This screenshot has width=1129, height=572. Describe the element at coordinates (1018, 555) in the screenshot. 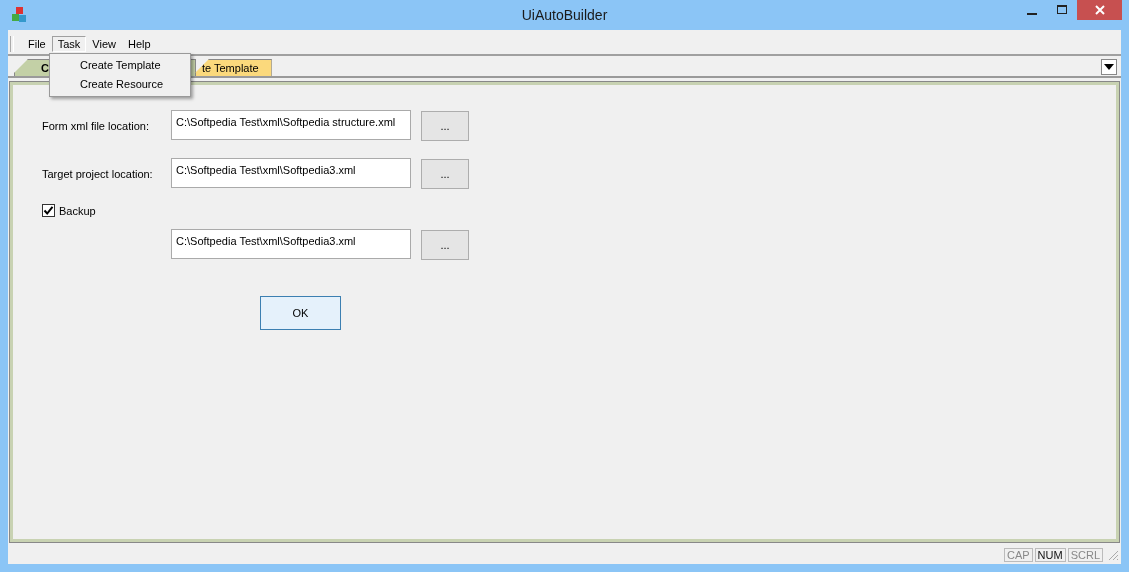

I see `status-indicator: CAP` at that location.